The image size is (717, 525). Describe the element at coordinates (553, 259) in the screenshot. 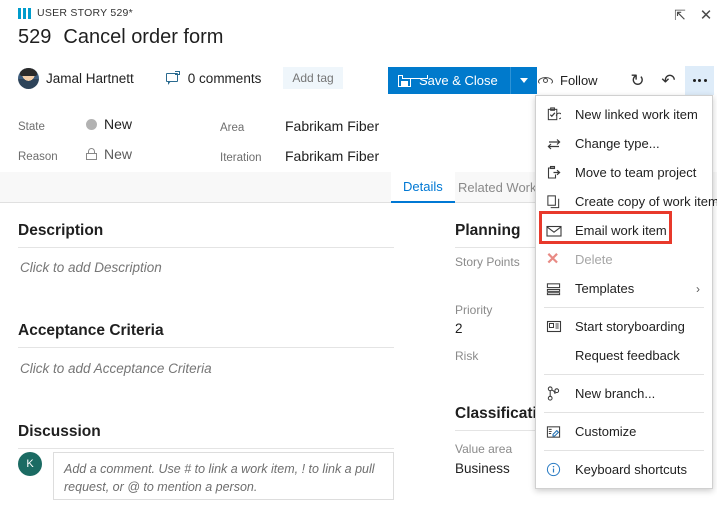

I see `delete-x-icon: ✕` at that location.